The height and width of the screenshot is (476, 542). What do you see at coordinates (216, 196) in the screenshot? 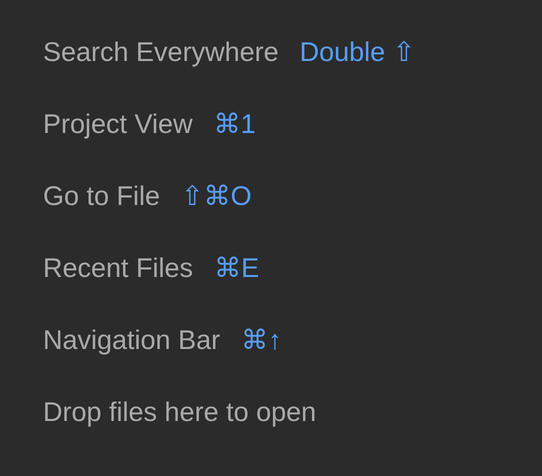
I see `shortcut-text: ⇧⌘O` at bounding box center [216, 196].